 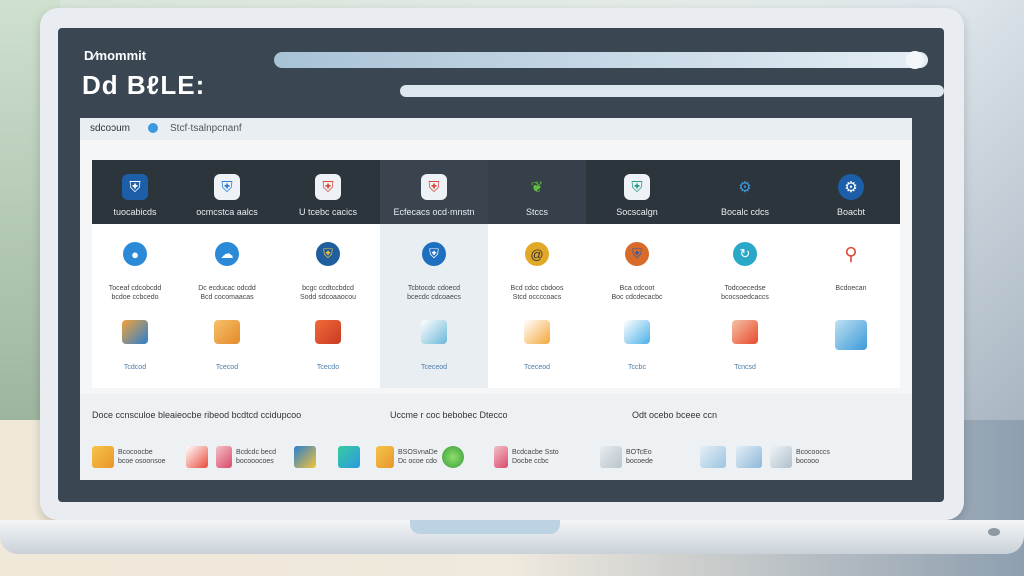 What do you see at coordinates (537, 187) in the screenshot?
I see `leaf-icon: ❦` at bounding box center [537, 187].